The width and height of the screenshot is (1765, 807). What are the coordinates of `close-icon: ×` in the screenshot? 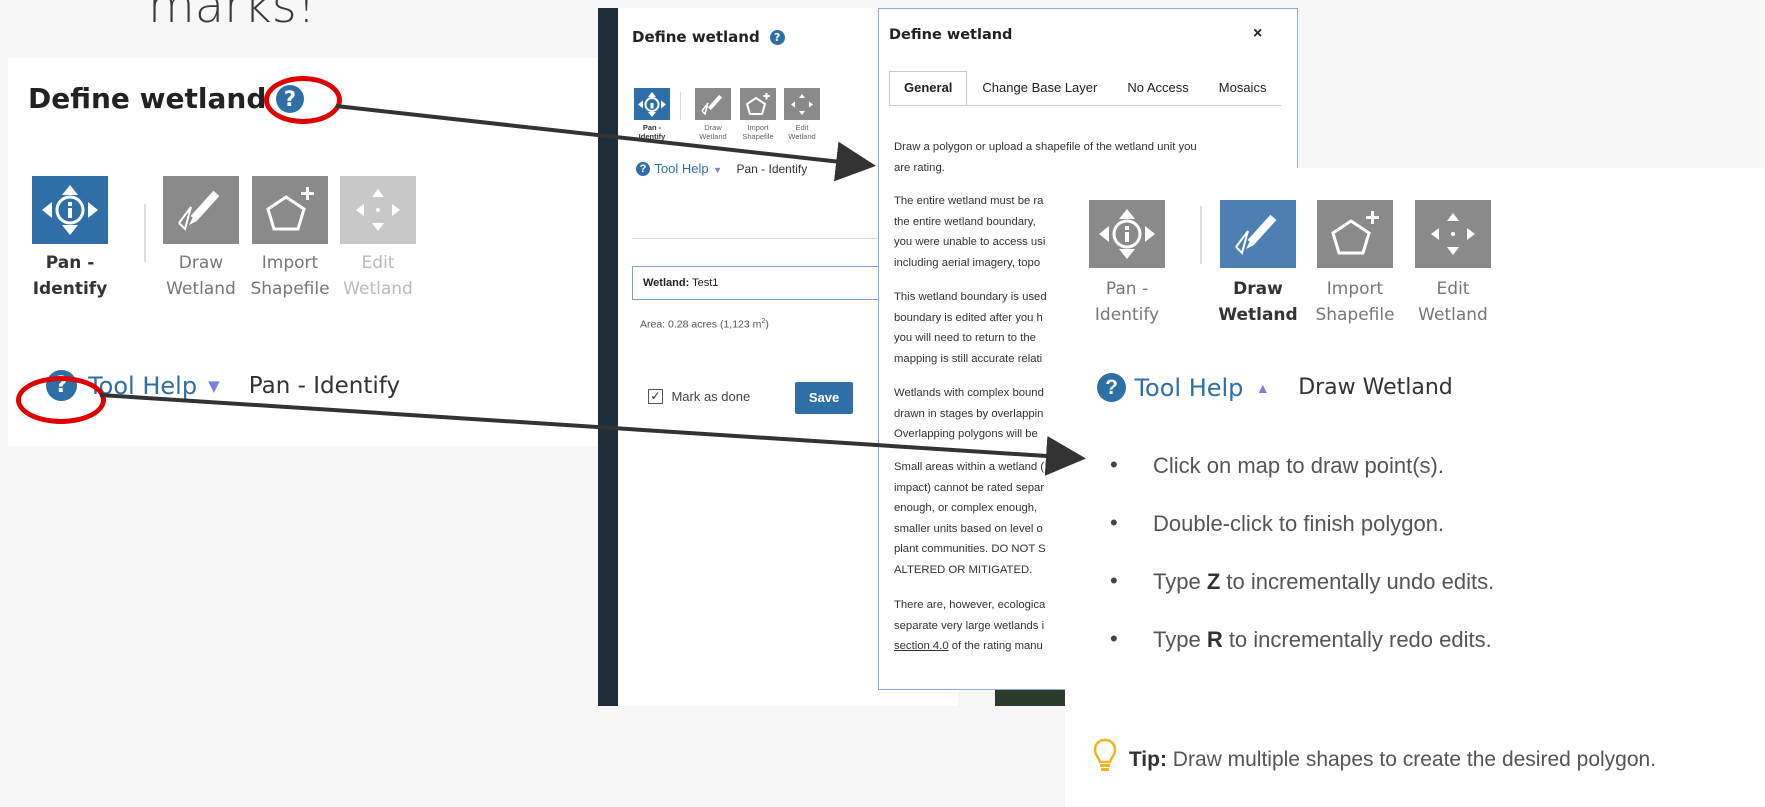 It's located at (1257, 34).